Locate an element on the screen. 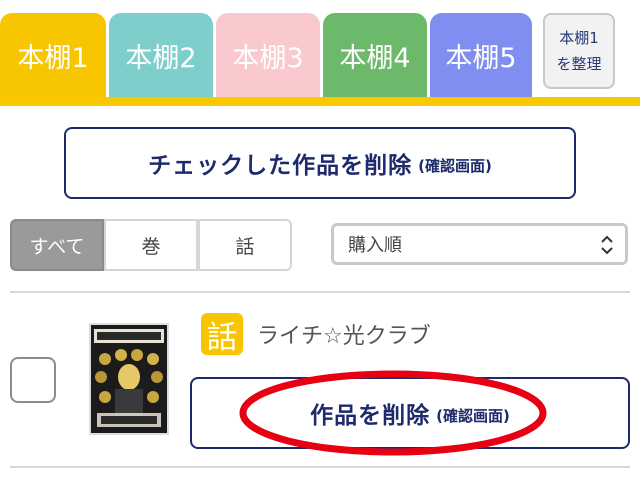  tab-shelf-2: 本棚2 is located at coordinates (161, 55).